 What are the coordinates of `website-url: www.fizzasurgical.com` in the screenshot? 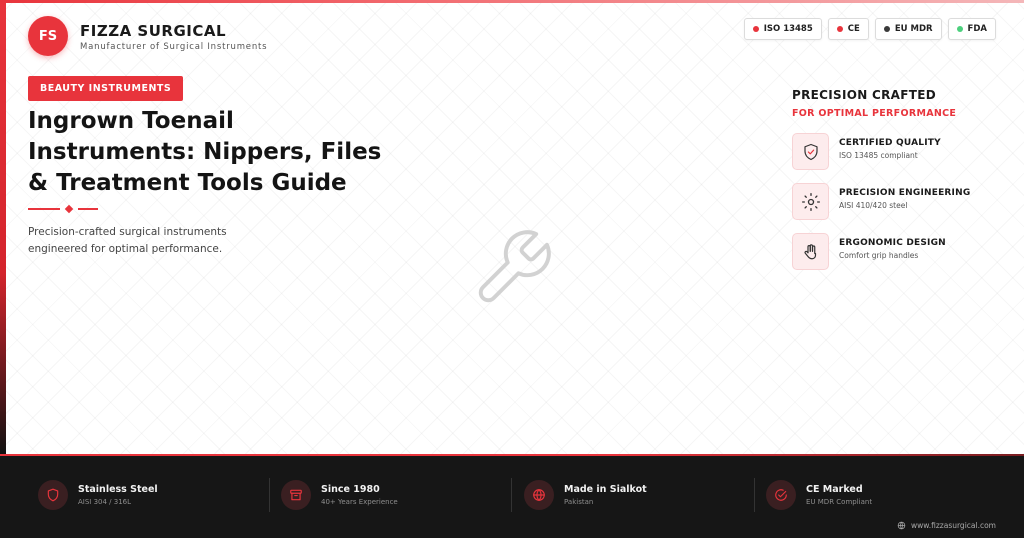 It's located at (953, 525).